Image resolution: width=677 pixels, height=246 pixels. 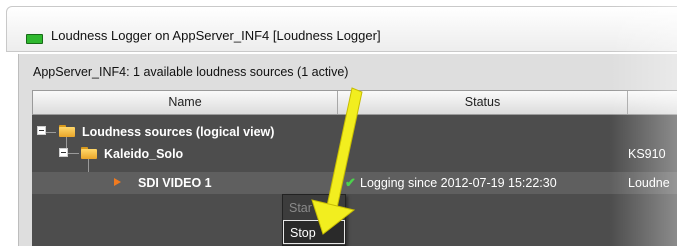 What do you see at coordinates (337, 161) in the screenshot?
I see `callout-arrow` at bounding box center [337, 161].